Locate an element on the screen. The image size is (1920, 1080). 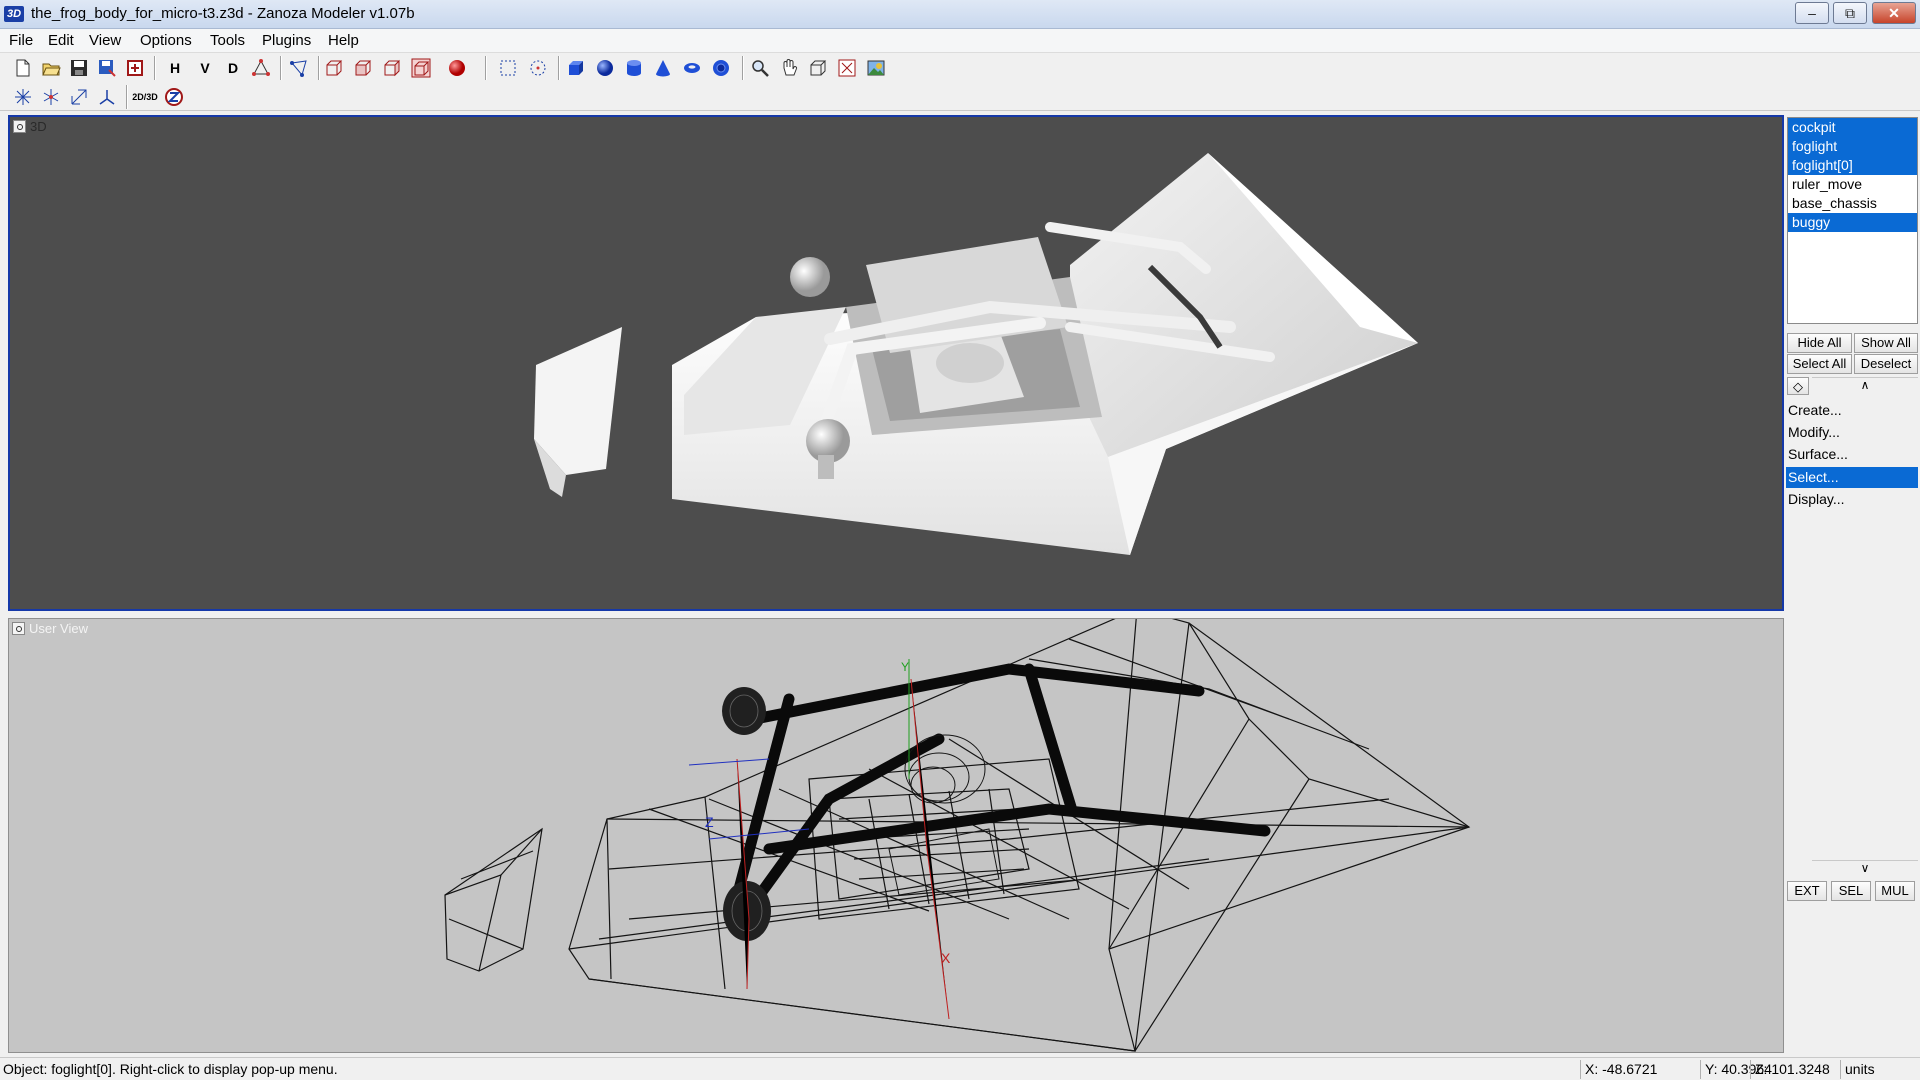
frame-icon is located at coordinates (818, 68).